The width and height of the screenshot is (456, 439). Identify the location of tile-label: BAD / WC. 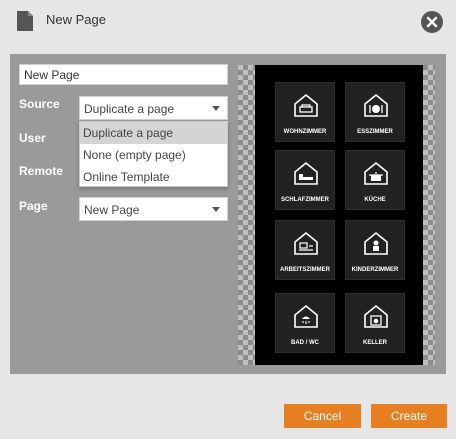
(305, 343).